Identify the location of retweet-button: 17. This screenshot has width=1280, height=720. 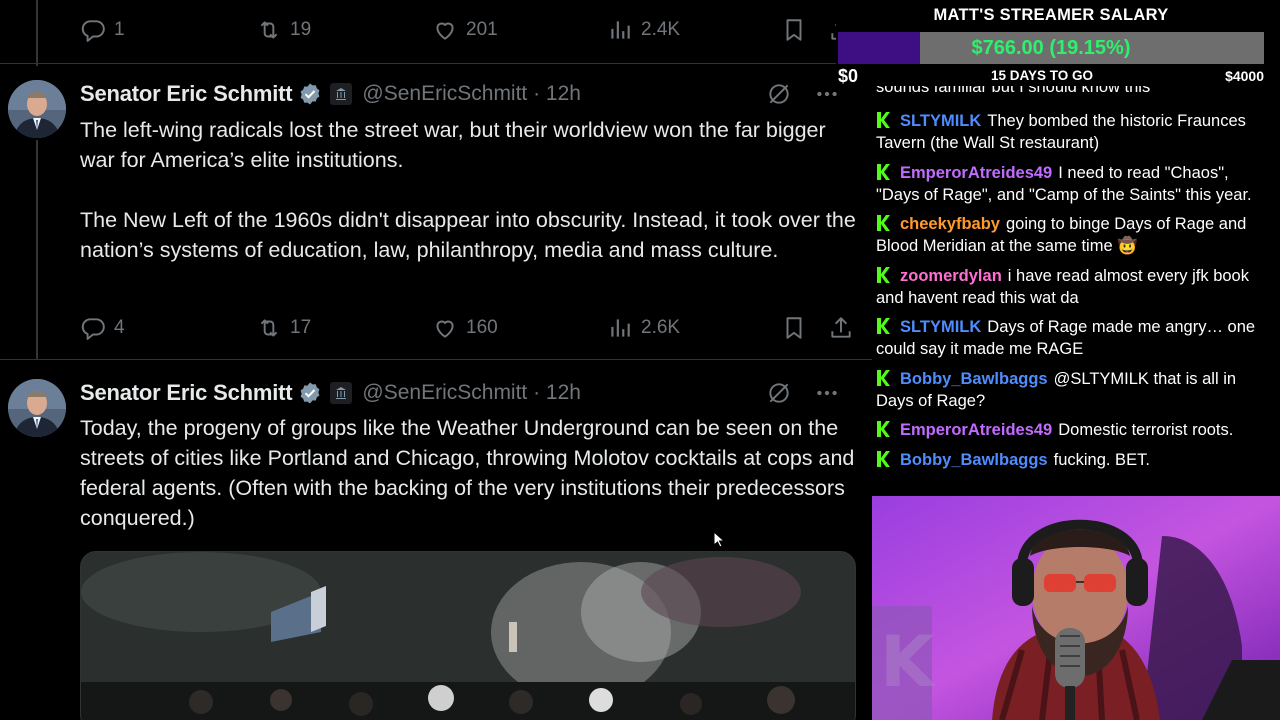
(283, 328).